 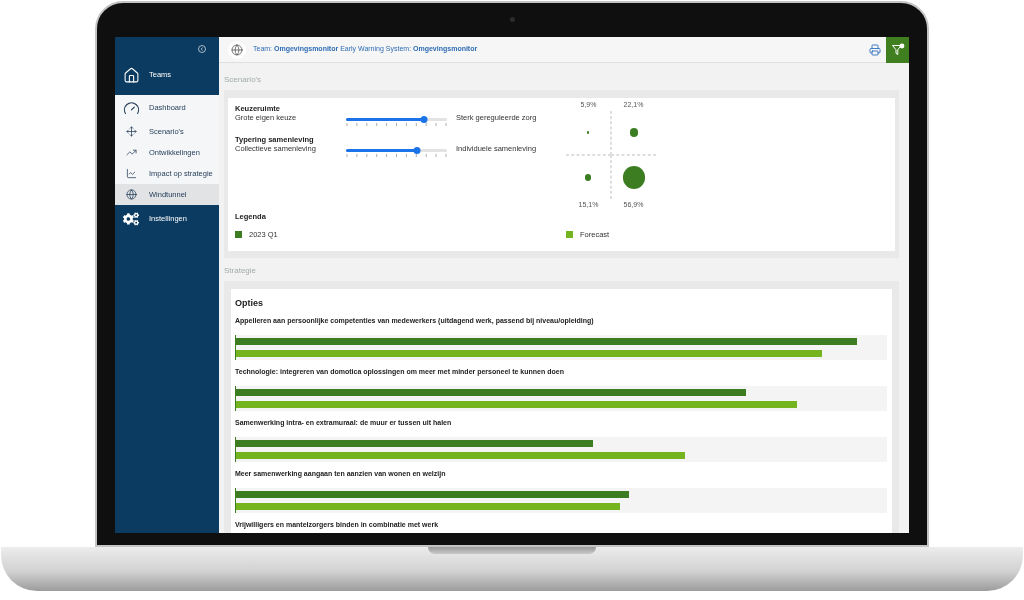 I want to click on gauge-icon, so click(x=131, y=108).